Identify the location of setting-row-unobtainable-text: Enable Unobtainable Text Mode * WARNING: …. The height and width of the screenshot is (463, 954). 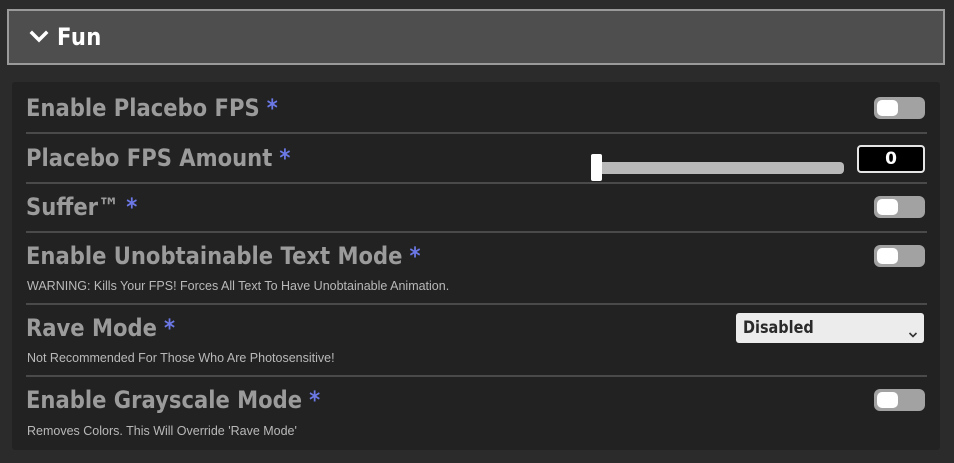
(476, 272).